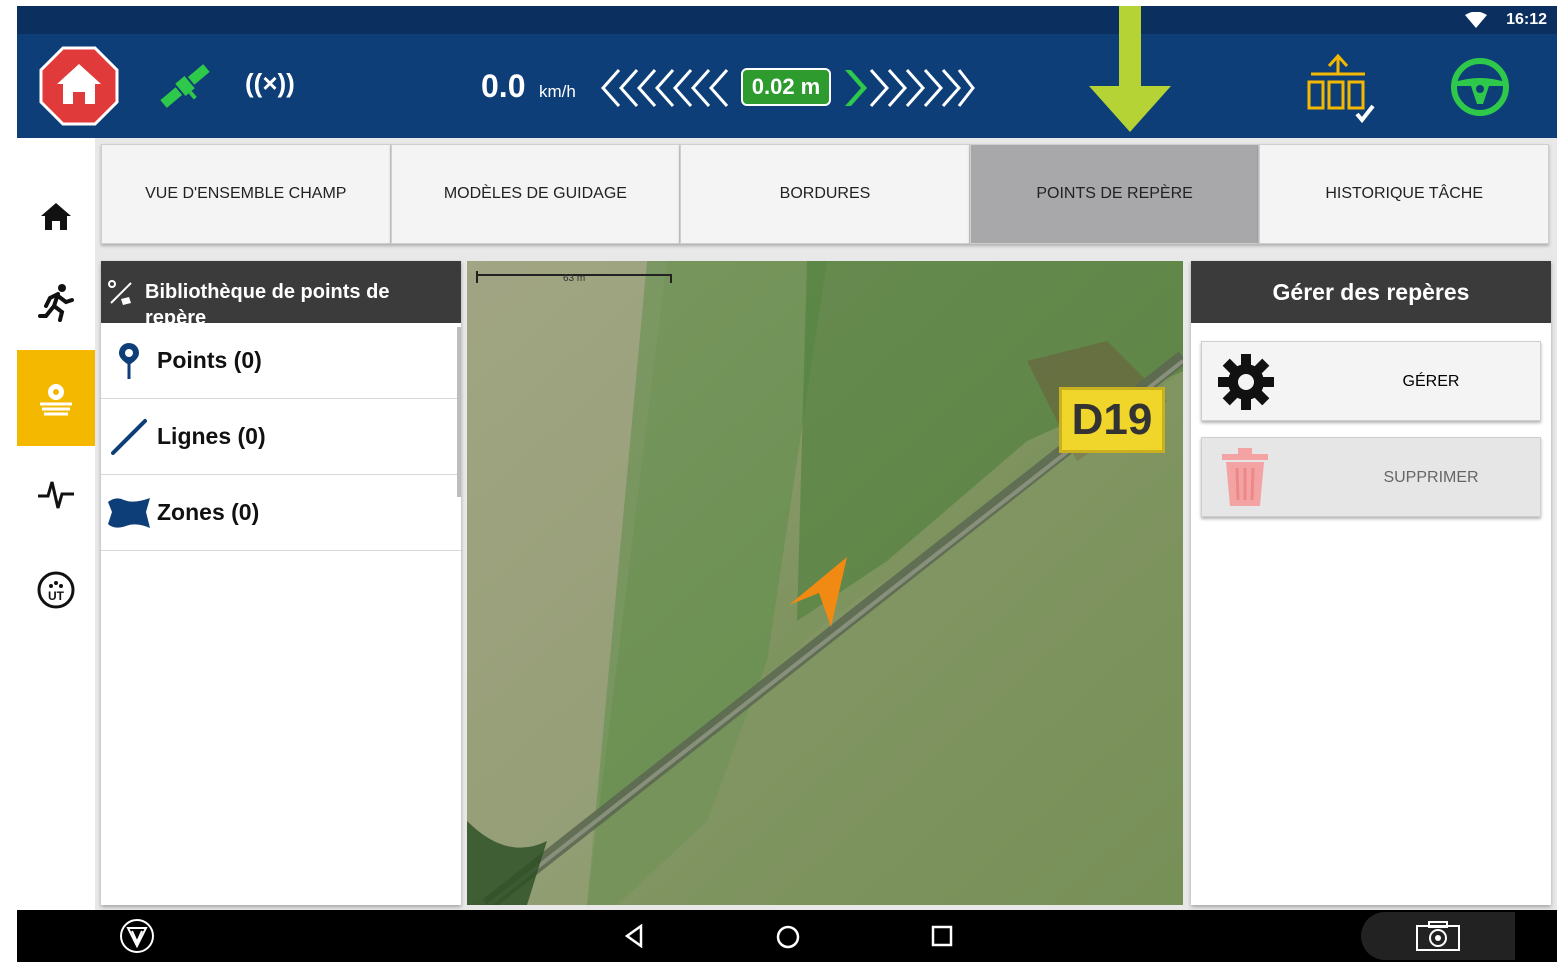 Image resolution: width=1566 pixels, height=962 pixels. I want to click on library-row-label: Zones (0), so click(208, 512).